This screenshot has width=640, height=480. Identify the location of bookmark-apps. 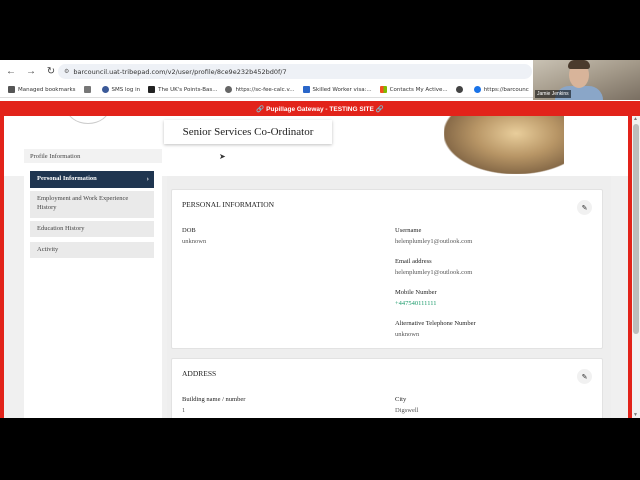
(88, 89).